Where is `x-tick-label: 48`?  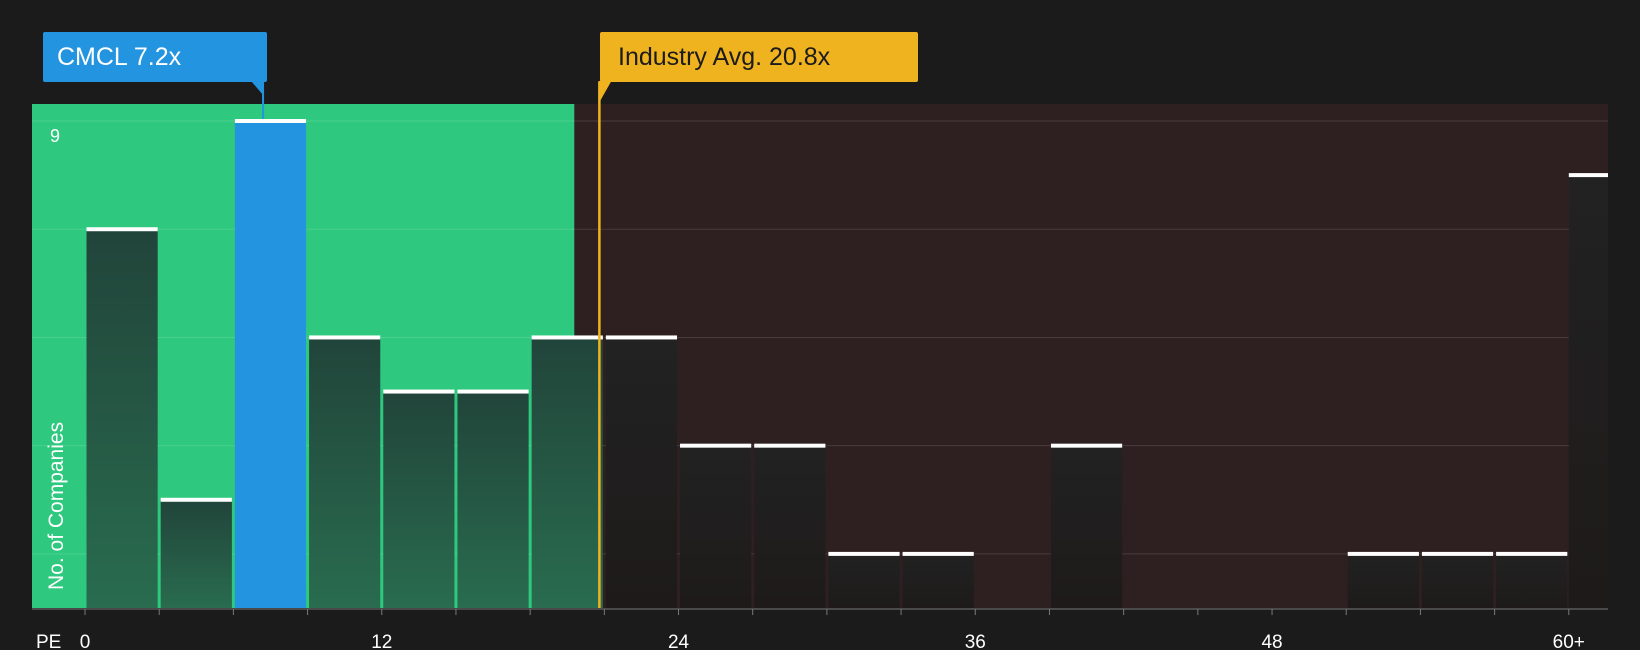
x-tick-label: 48 is located at coordinates (1271, 641).